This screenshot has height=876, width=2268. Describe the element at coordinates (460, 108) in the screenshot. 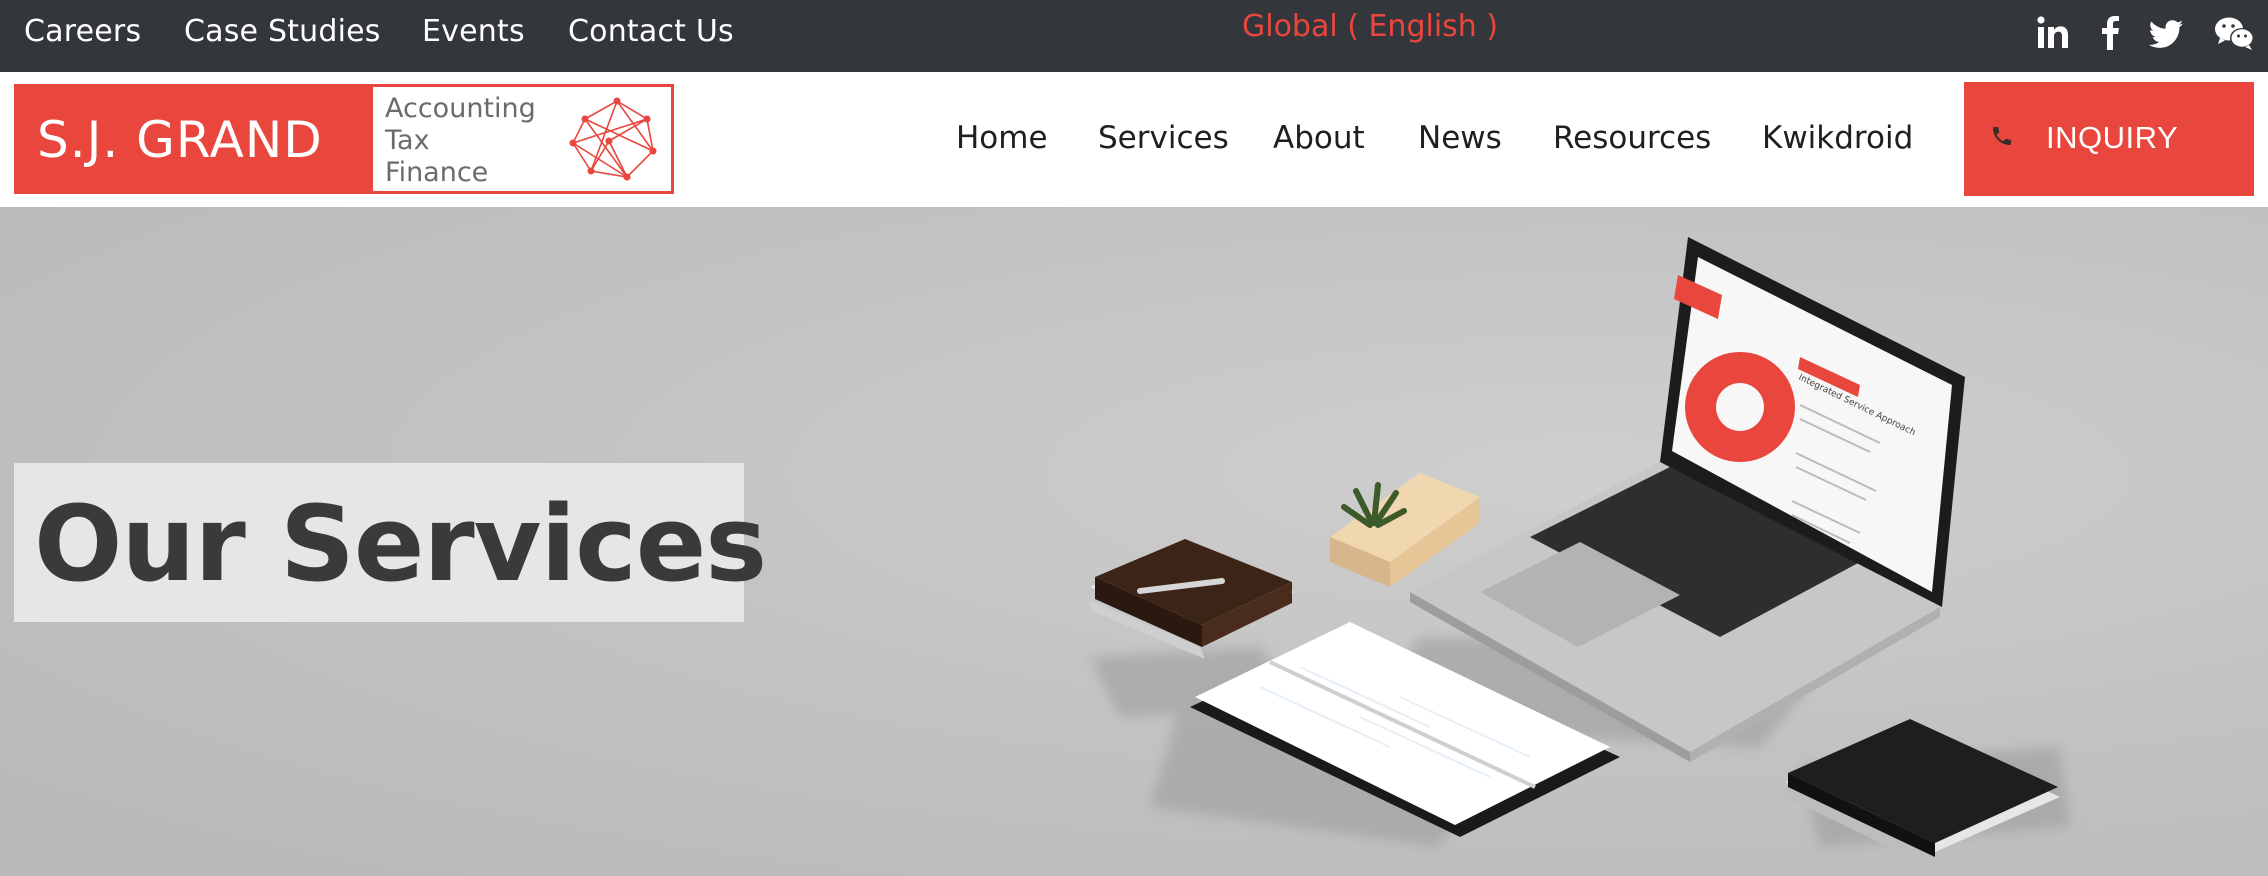

I see `logo-tagline-accounting: Accounting` at that location.